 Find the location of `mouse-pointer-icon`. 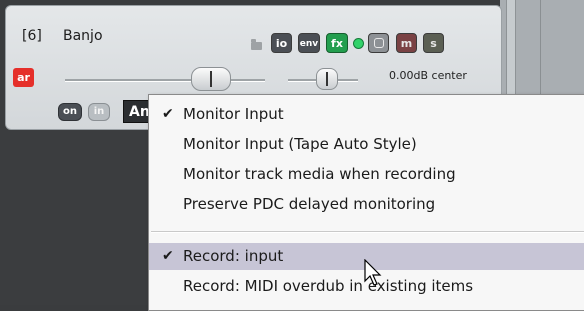

mouse-pointer-icon is located at coordinates (373, 272).